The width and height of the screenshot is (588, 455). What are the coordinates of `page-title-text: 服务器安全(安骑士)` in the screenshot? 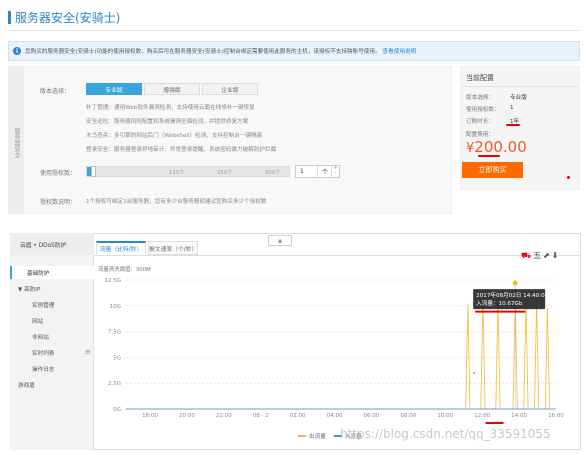 It's located at (68, 18).